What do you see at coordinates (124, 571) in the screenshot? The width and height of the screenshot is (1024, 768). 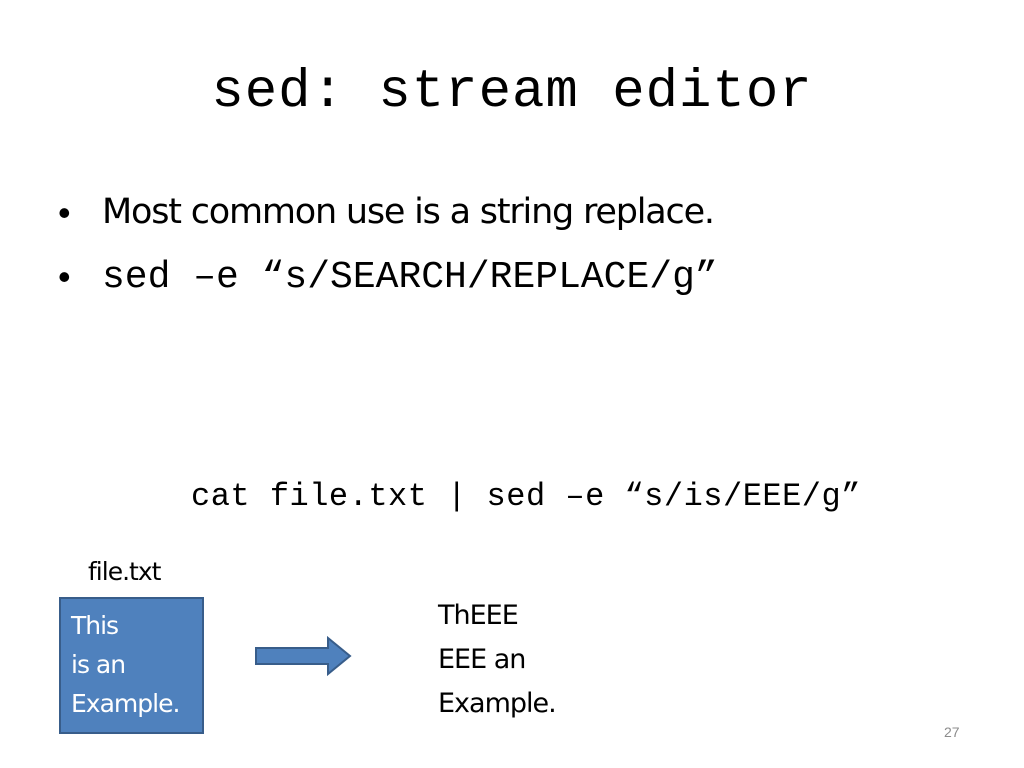 I see `input-file-label: file.txt` at bounding box center [124, 571].